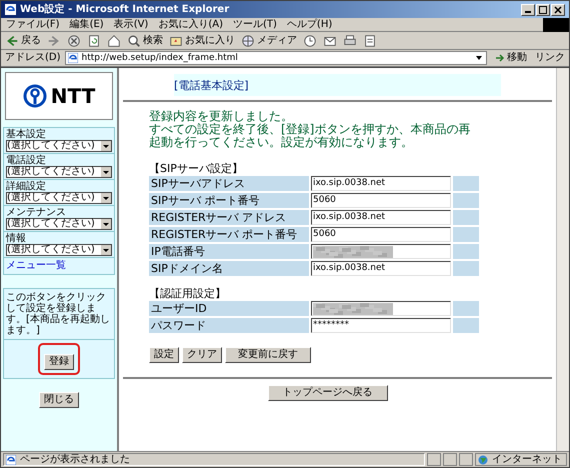 This screenshot has width=570, height=468. Describe the element at coordinates (134, 41) in the screenshot. I see `search-icon` at that location.